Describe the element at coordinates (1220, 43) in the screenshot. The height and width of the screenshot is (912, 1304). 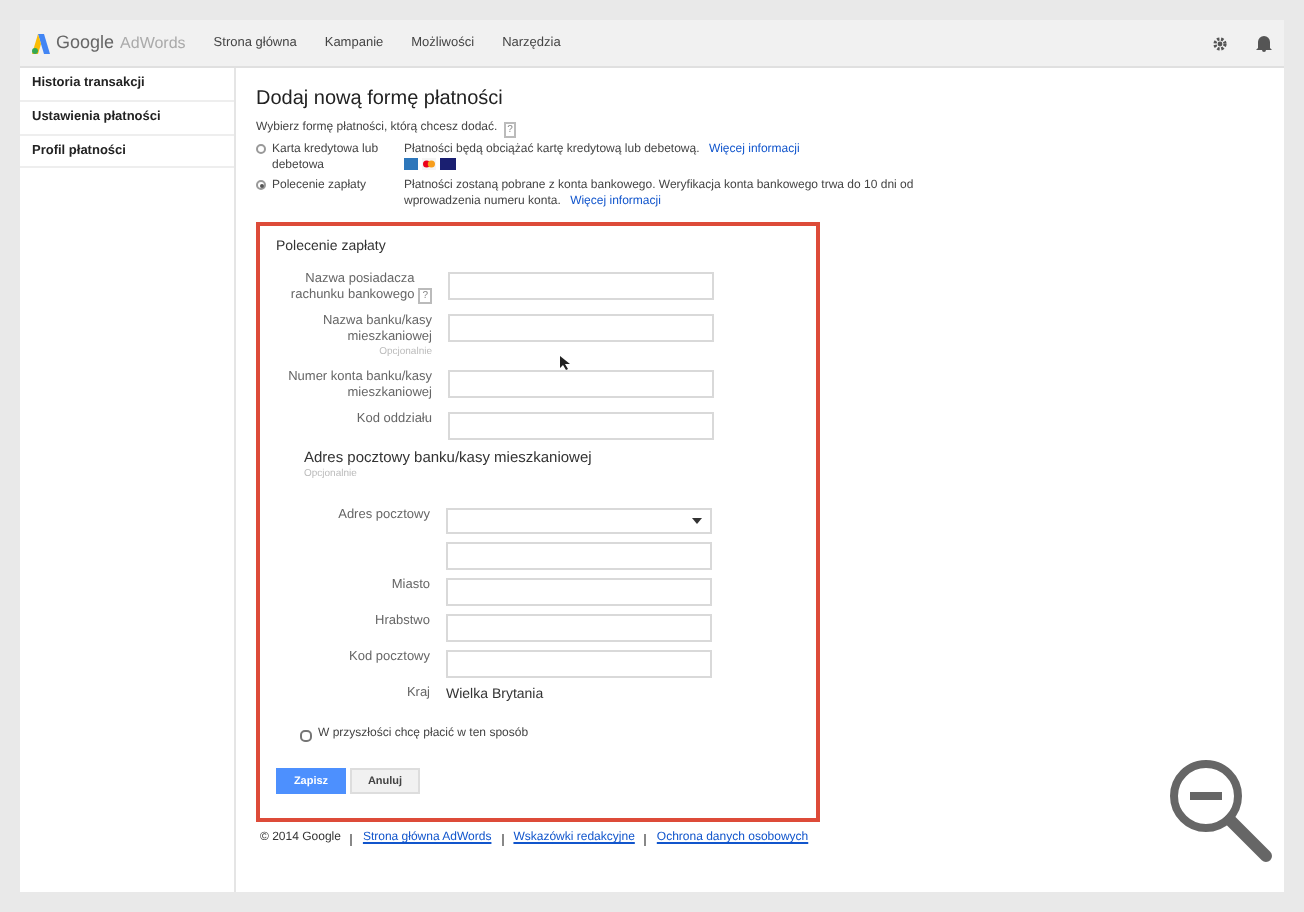
I see `settings-icon` at that location.